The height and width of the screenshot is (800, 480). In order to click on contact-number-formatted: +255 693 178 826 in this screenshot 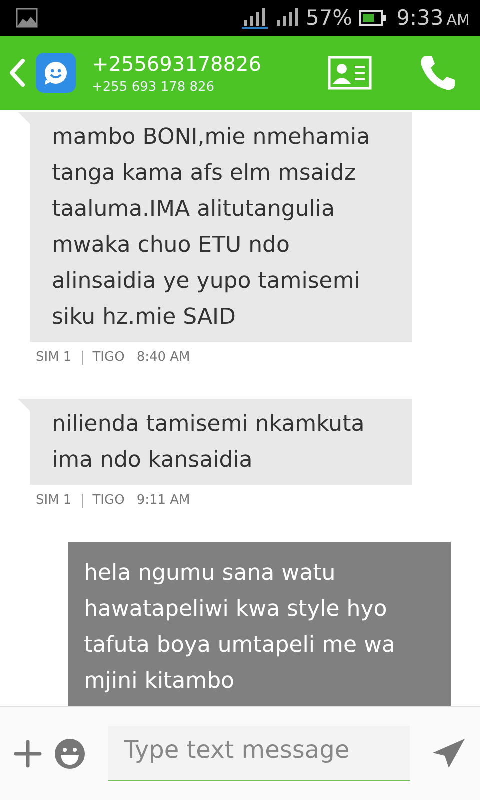, I will do `click(154, 87)`.